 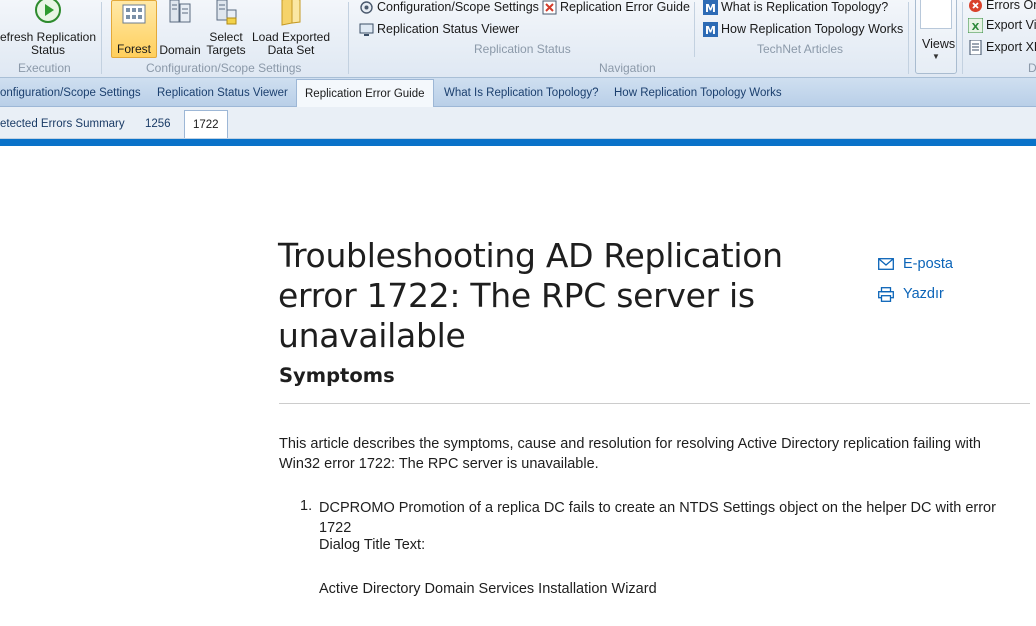 What do you see at coordinates (886, 264) in the screenshot?
I see `email-icon` at bounding box center [886, 264].